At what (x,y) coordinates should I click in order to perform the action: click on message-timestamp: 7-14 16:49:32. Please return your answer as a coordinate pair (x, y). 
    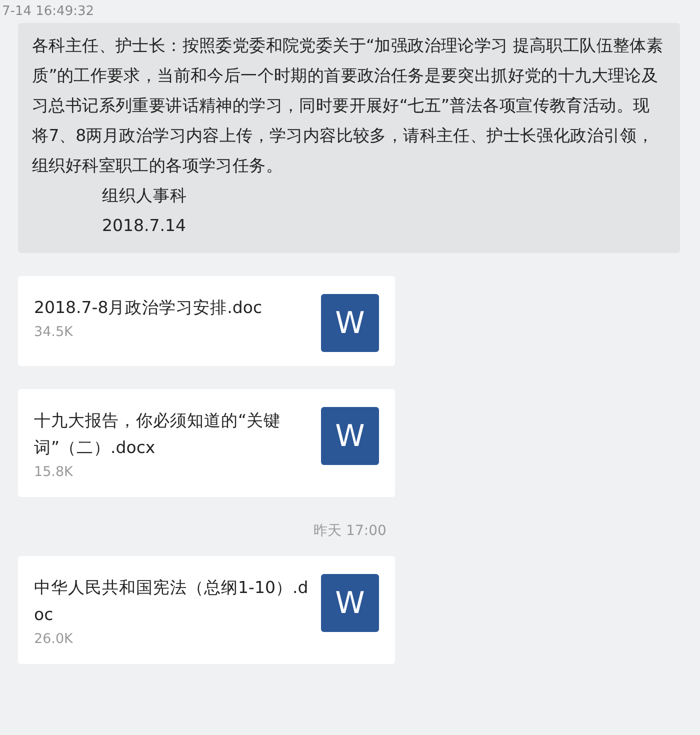
    Looking at the image, I should click on (49, 12).